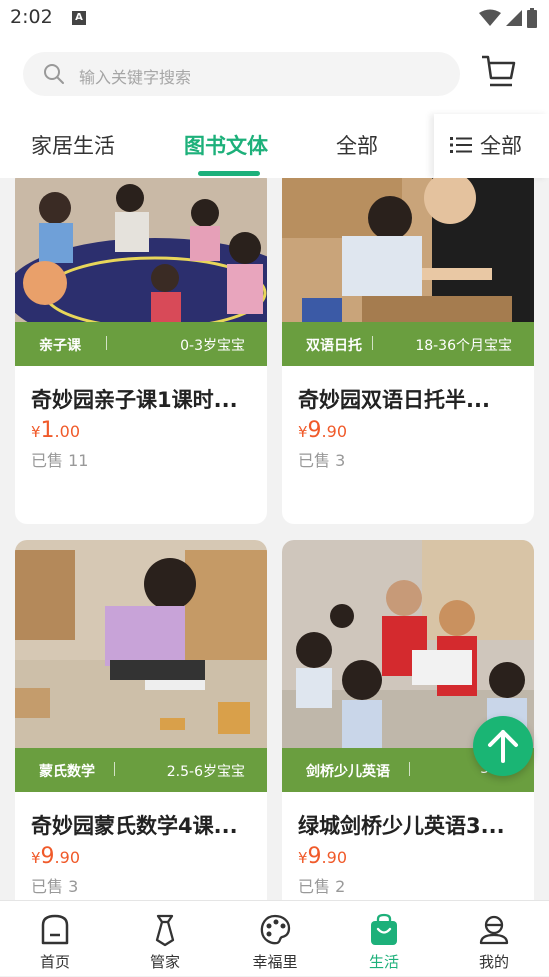  Describe the element at coordinates (141, 344) in the screenshot. I see `tag-bar: 亲子课 0-3岁宝宝` at that location.